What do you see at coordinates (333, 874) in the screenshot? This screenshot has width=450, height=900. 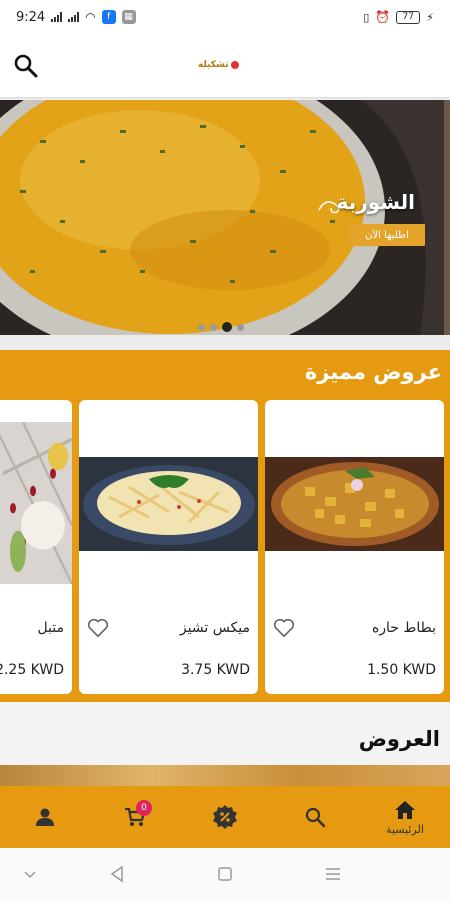 I see `recents-icon` at bounding box center [333, 874].